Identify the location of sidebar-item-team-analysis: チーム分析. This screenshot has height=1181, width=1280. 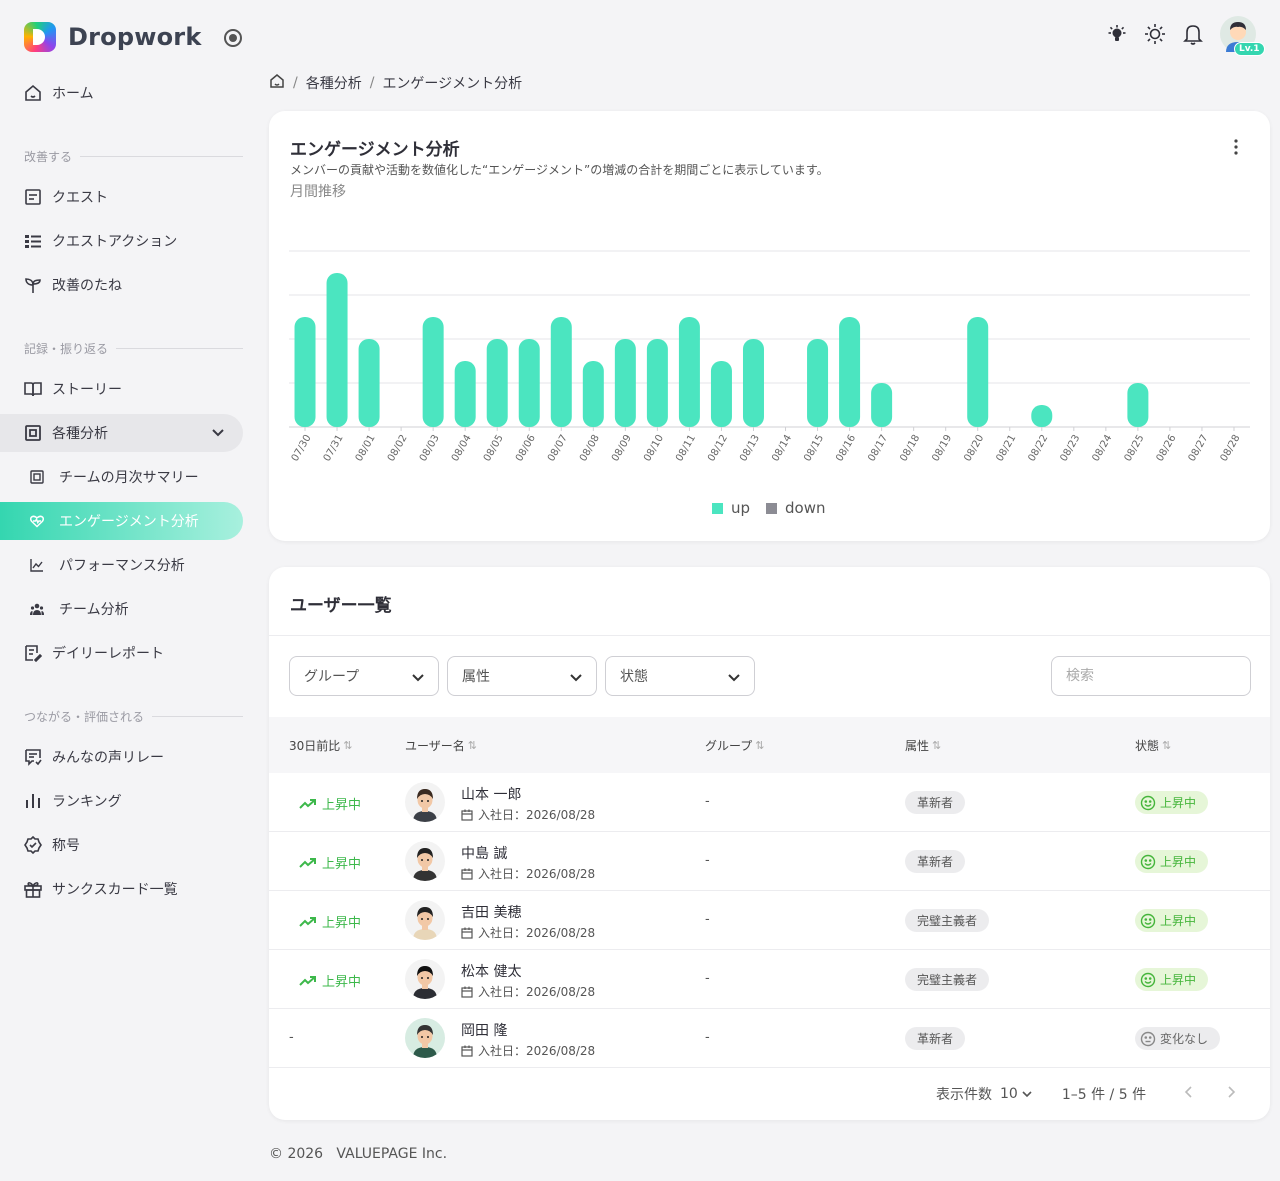
(121, 609).